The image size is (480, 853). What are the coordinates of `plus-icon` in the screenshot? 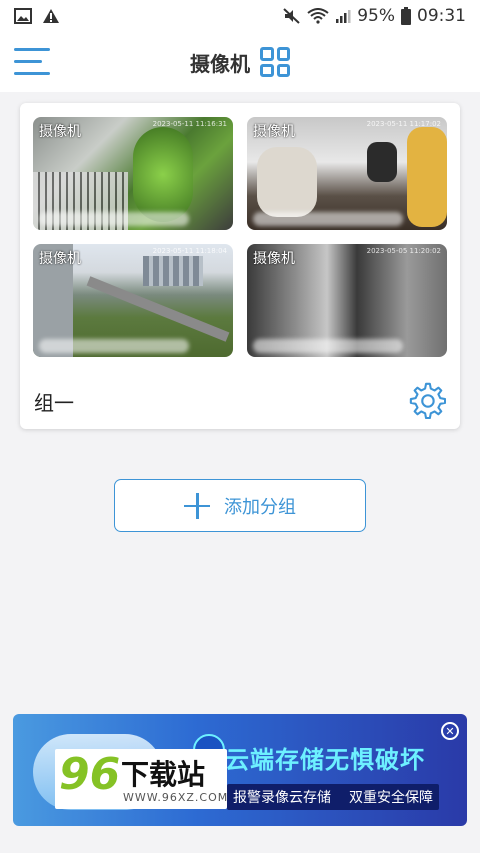 It's located at (197, 505).